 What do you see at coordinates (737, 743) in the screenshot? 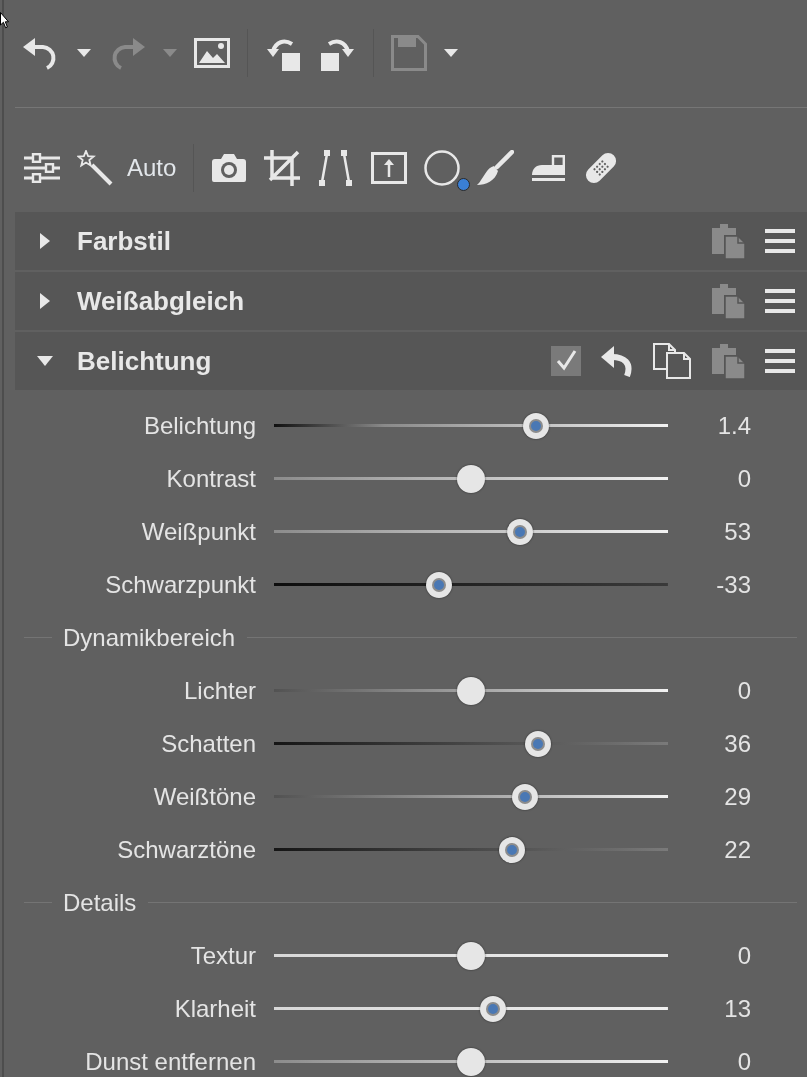
I see `slider-value: 36` at bounding box center [737, 743].